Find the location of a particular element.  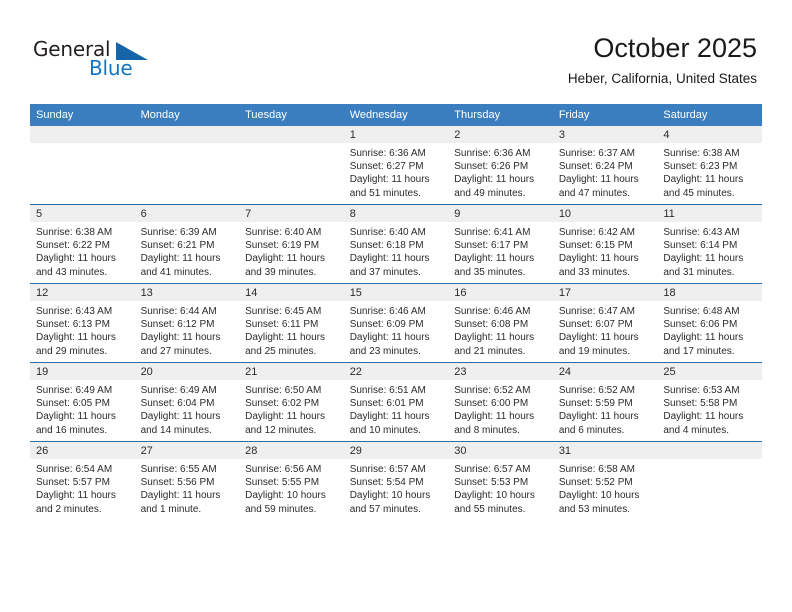

day-number: 13 is located at coordinates (187, 292).